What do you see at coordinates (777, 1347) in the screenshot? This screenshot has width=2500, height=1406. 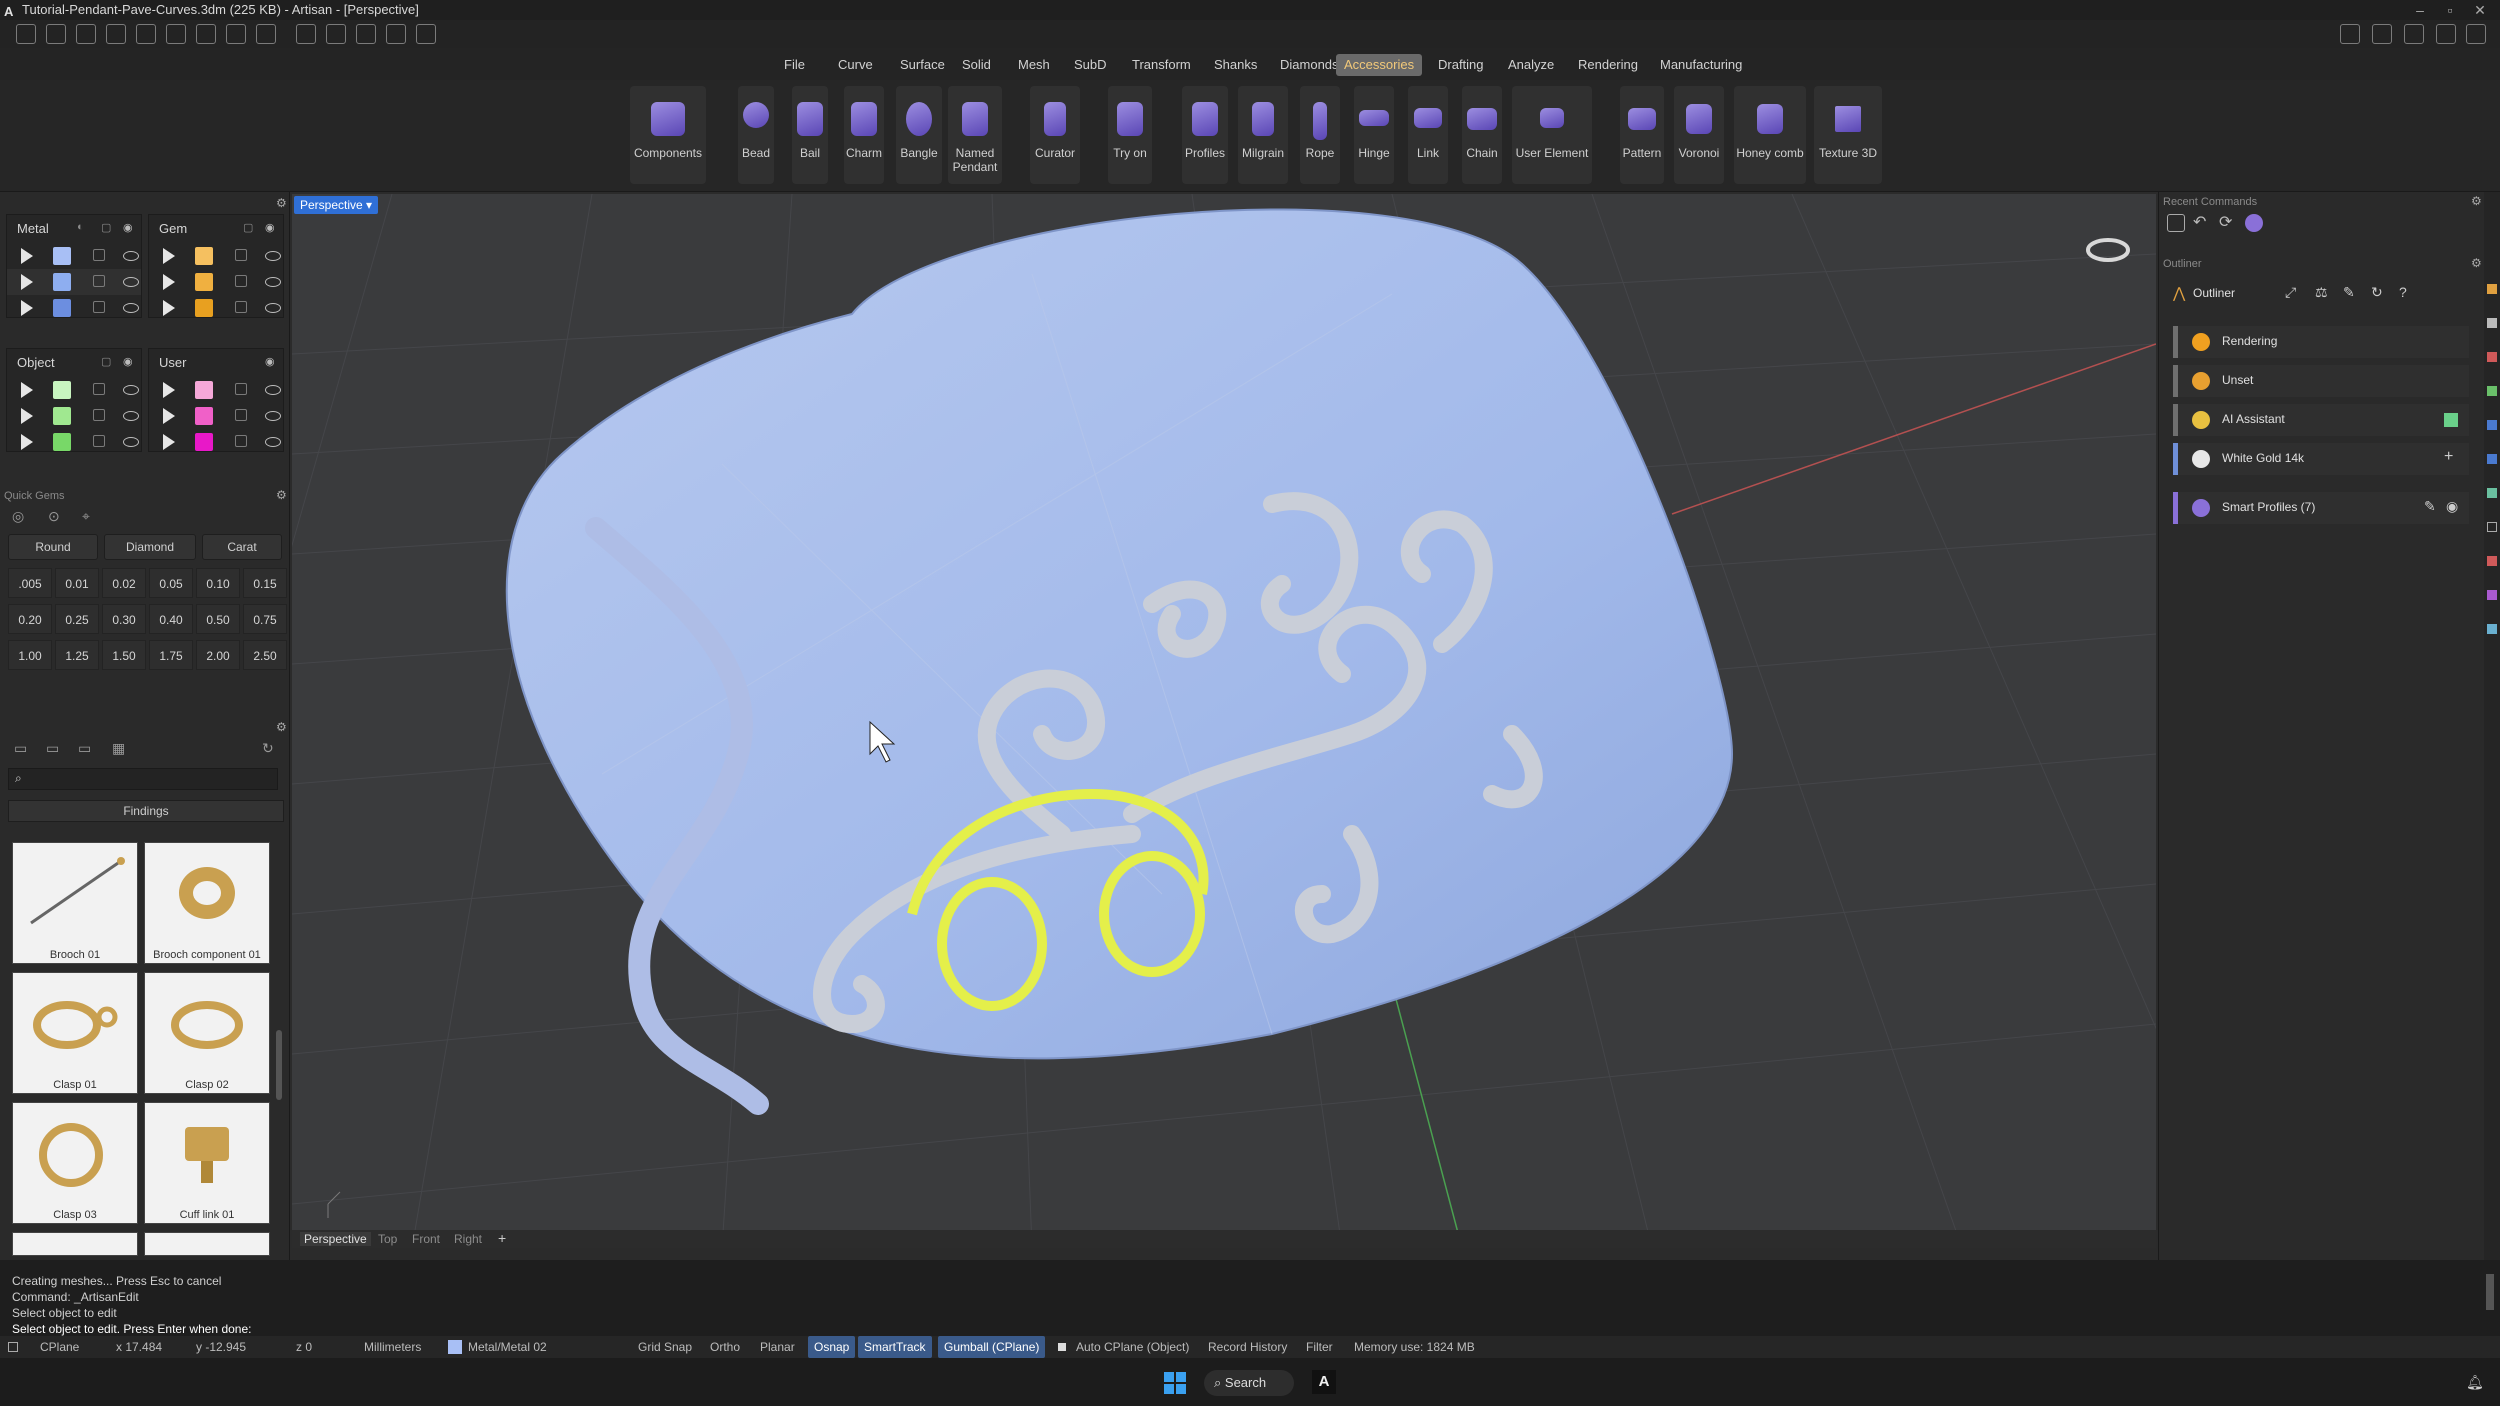 I see `status-planar: Planar` at bounding box center [777, 1347].